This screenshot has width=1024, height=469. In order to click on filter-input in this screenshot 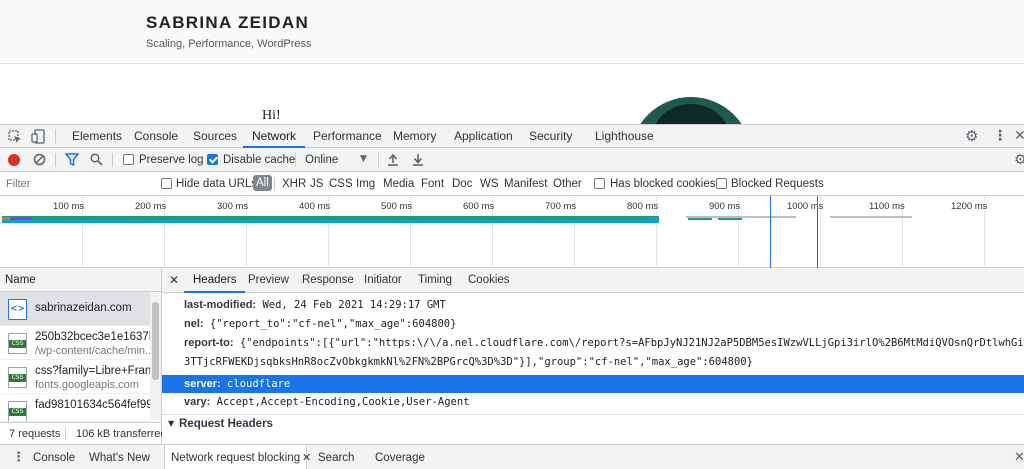, I will do `click(76, 183)`.